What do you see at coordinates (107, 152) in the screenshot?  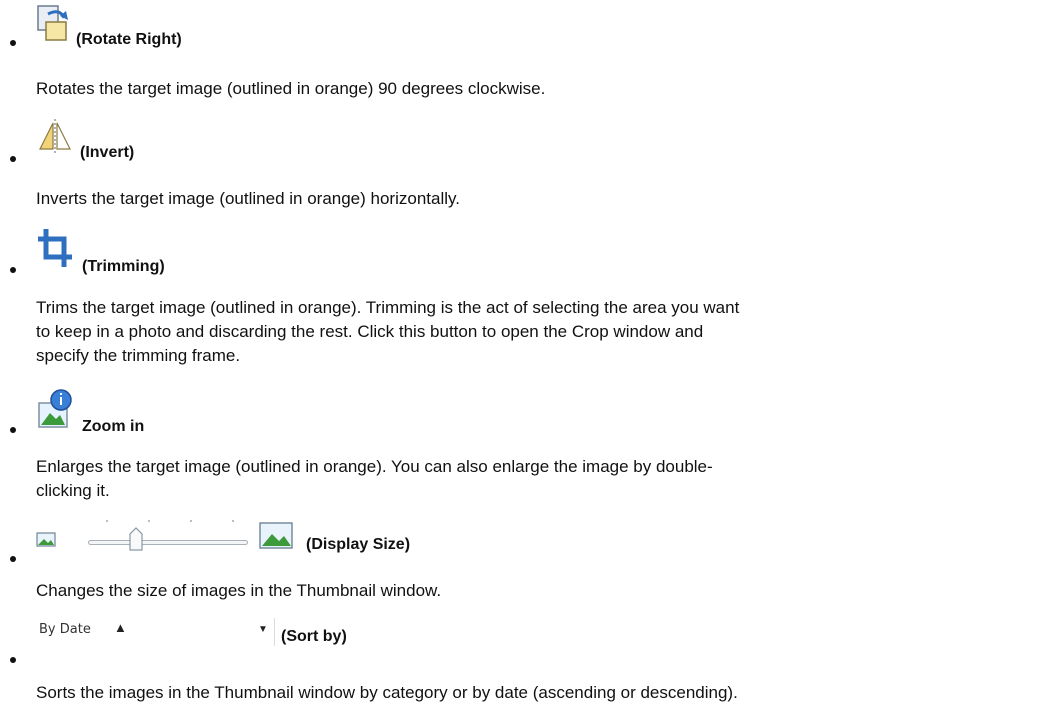 I see `invert-label: (Invert)` at bounding box center [107, 152].